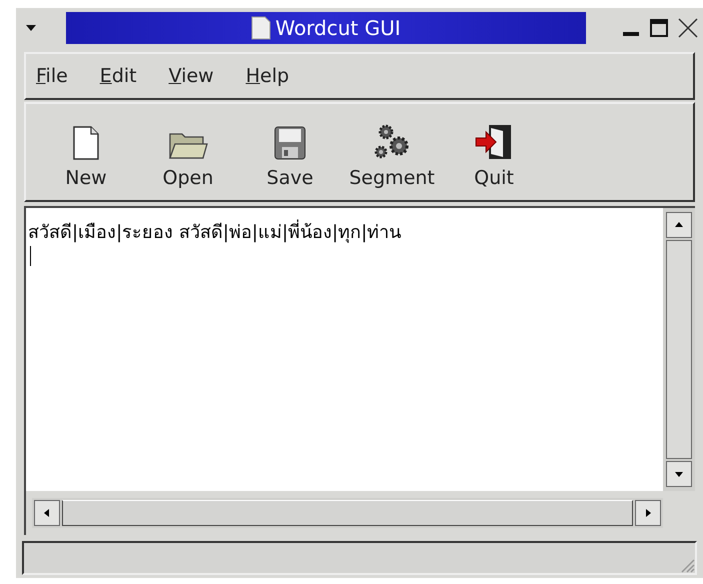  I want to click on scroll-down-button, so click(679, 474).